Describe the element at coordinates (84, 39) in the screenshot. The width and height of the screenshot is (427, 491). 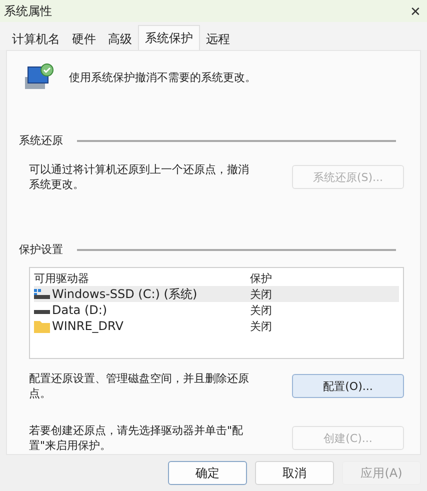
I see `tab: 硬件` at that location.